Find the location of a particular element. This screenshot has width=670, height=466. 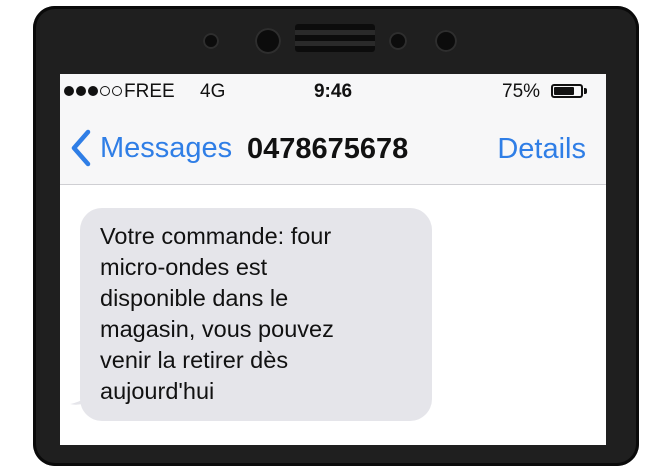

conversation-title: 0478675678 is located at coordinates (328, 149).